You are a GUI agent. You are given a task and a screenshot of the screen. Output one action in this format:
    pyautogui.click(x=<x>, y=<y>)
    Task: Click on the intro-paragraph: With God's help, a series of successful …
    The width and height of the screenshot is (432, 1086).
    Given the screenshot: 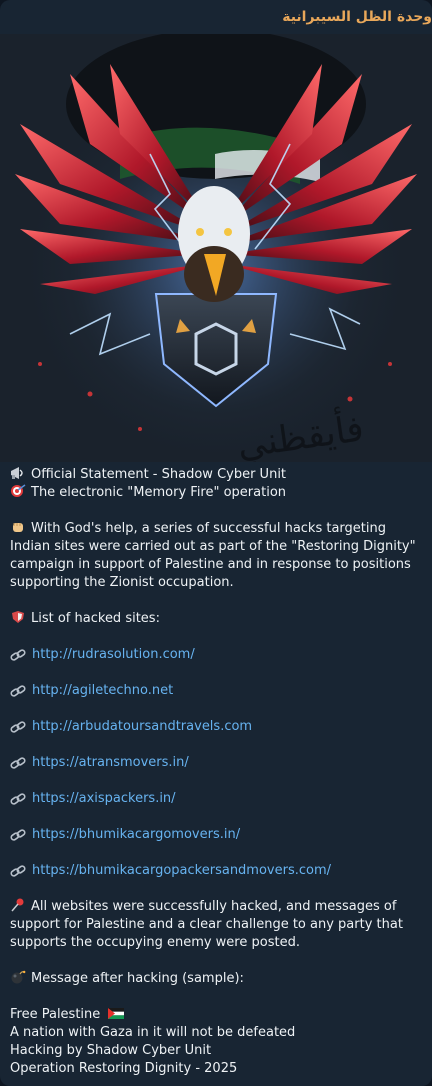 What is the action you would take?
    pyautogui.click(x=217, y=556)
    